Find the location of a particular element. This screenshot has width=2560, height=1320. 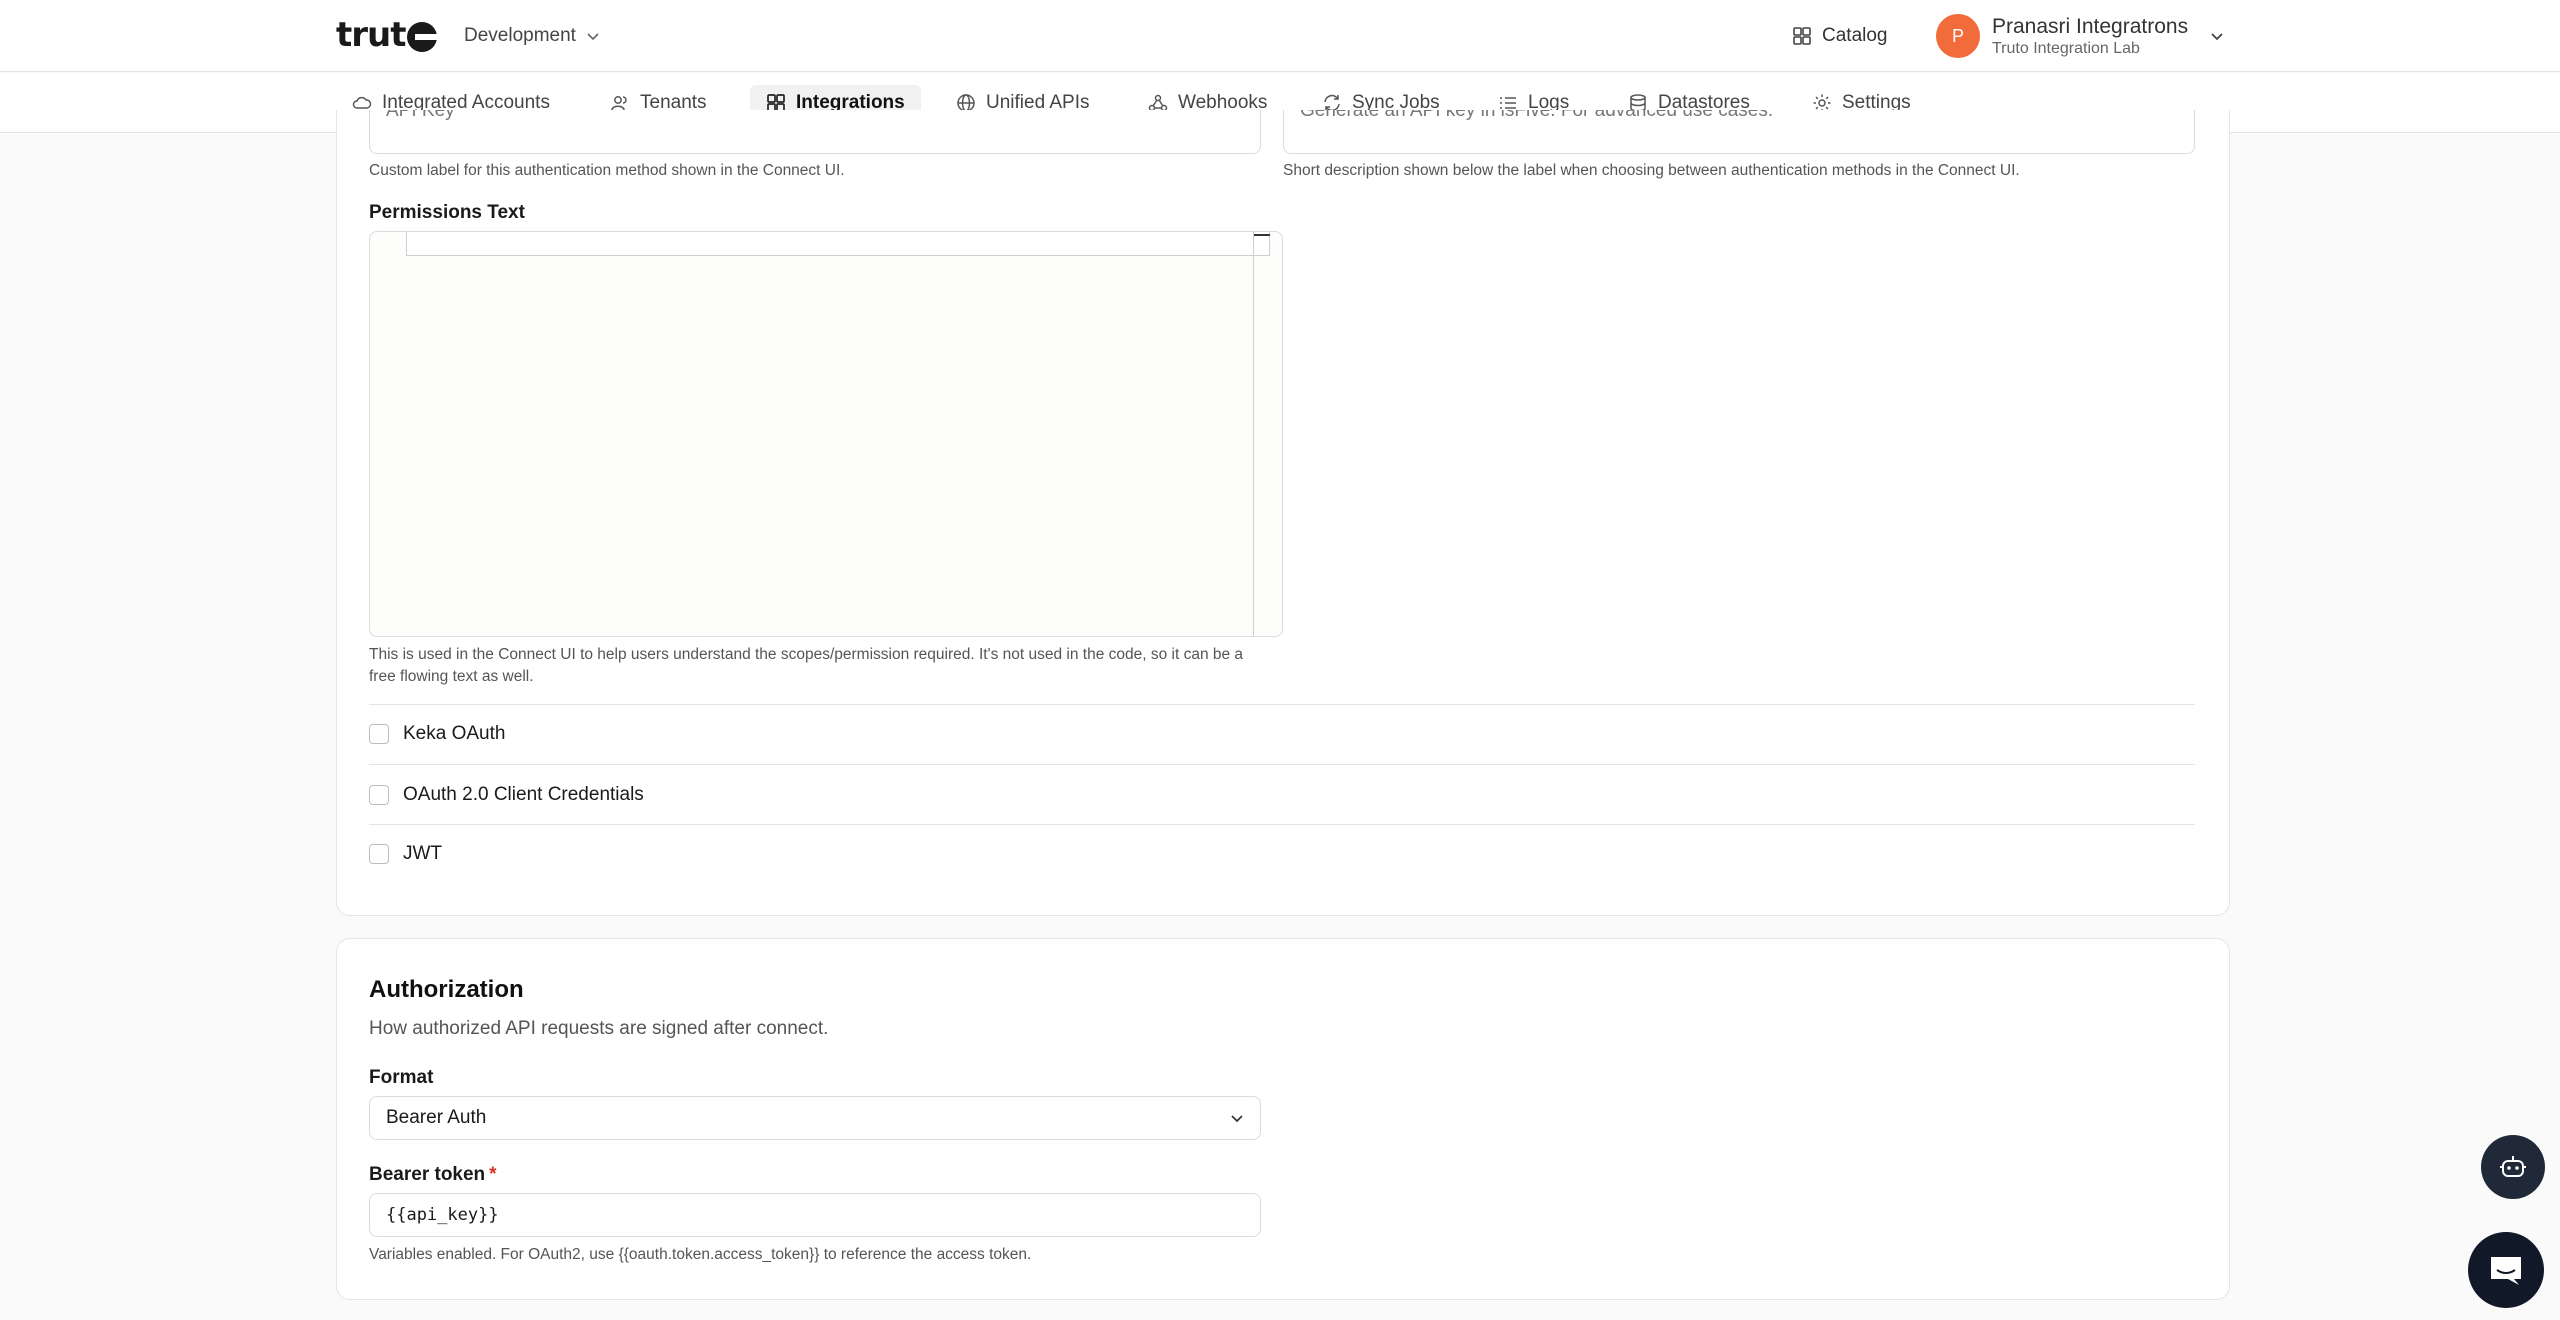

logo-mark-icon is located at coordinates (422, 37).